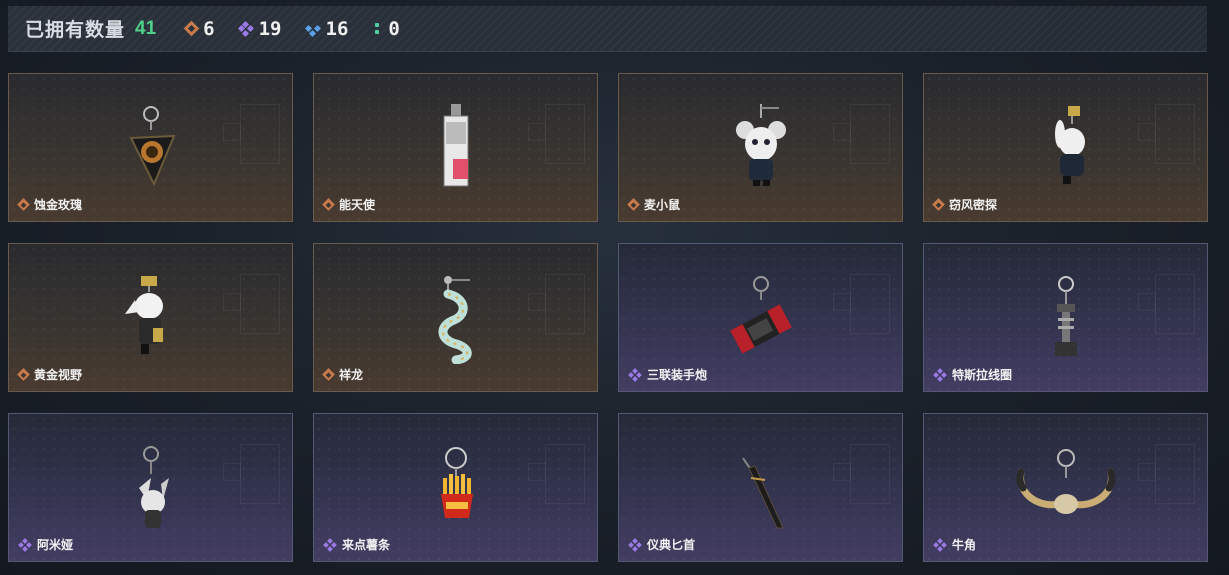 The height and width of the screenshot is (575, 1229). I want to click on rose-charm-icon, so click(152, 146).